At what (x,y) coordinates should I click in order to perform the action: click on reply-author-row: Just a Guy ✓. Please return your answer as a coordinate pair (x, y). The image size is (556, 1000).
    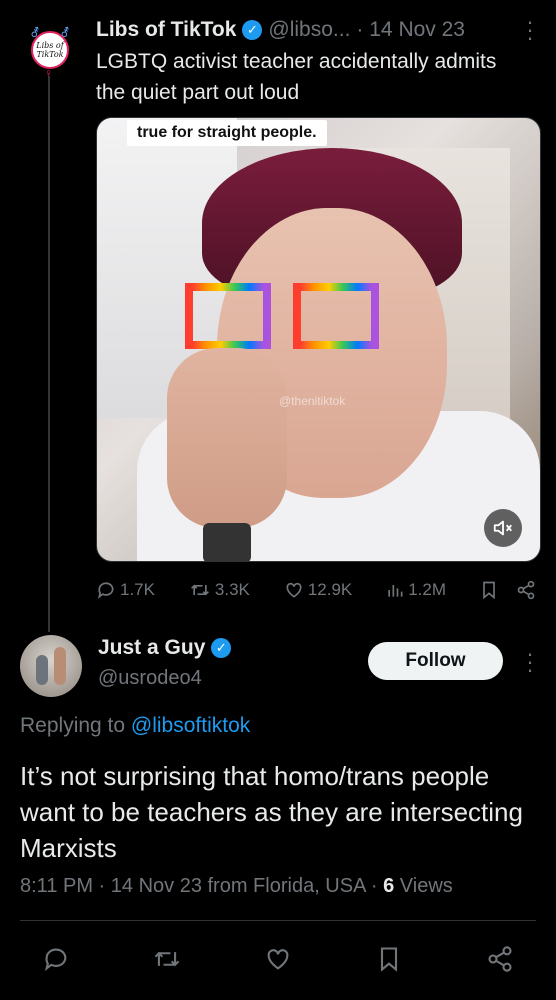
    Looking at the image, I should click on (167, 648).